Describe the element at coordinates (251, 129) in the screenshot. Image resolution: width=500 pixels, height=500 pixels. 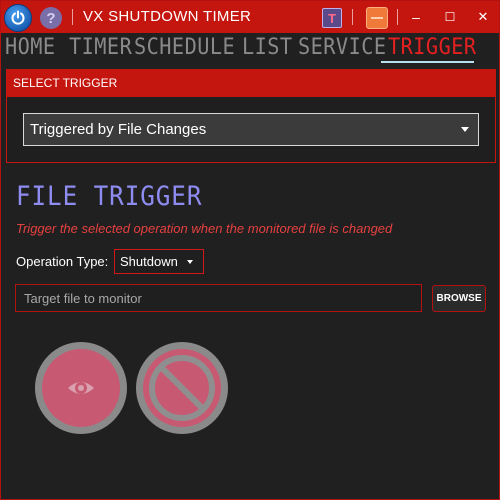
I see `trigger-type-select: Triggered by File Changes` at that location.